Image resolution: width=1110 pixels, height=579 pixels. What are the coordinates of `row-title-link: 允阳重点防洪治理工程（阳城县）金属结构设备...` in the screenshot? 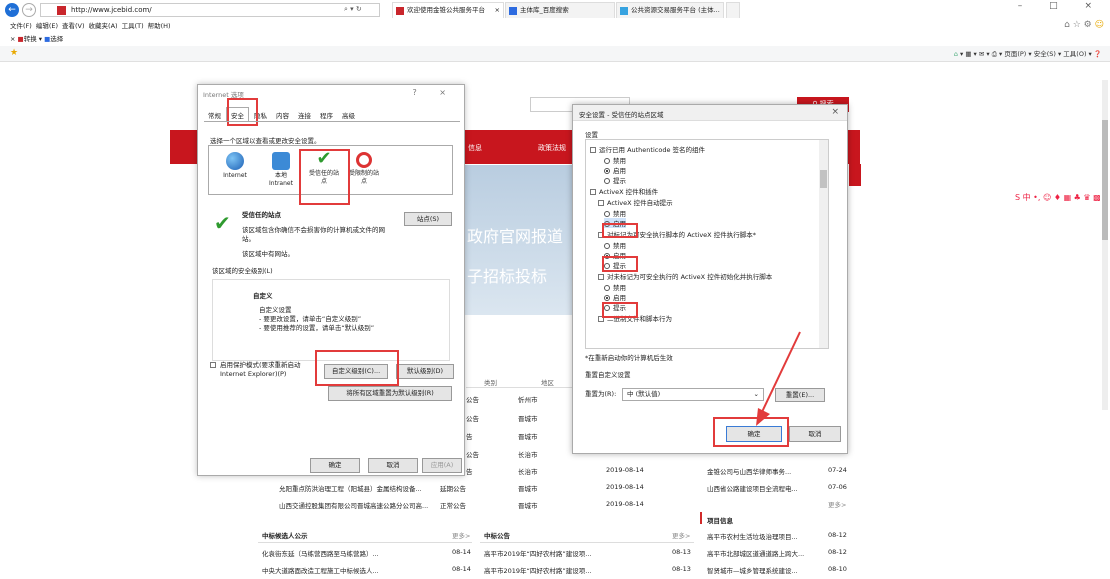 It's located at (350, 488).